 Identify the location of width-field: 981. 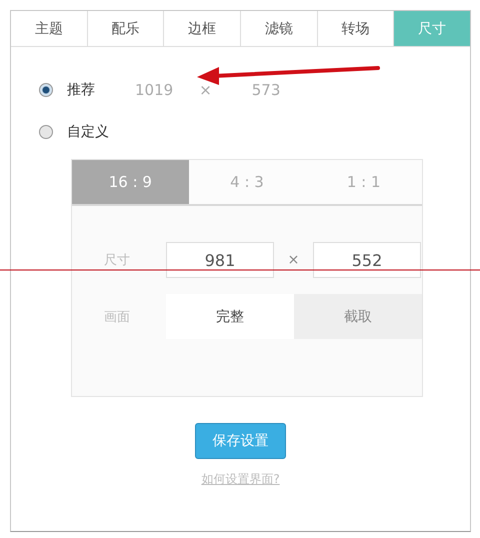
(220, 260).